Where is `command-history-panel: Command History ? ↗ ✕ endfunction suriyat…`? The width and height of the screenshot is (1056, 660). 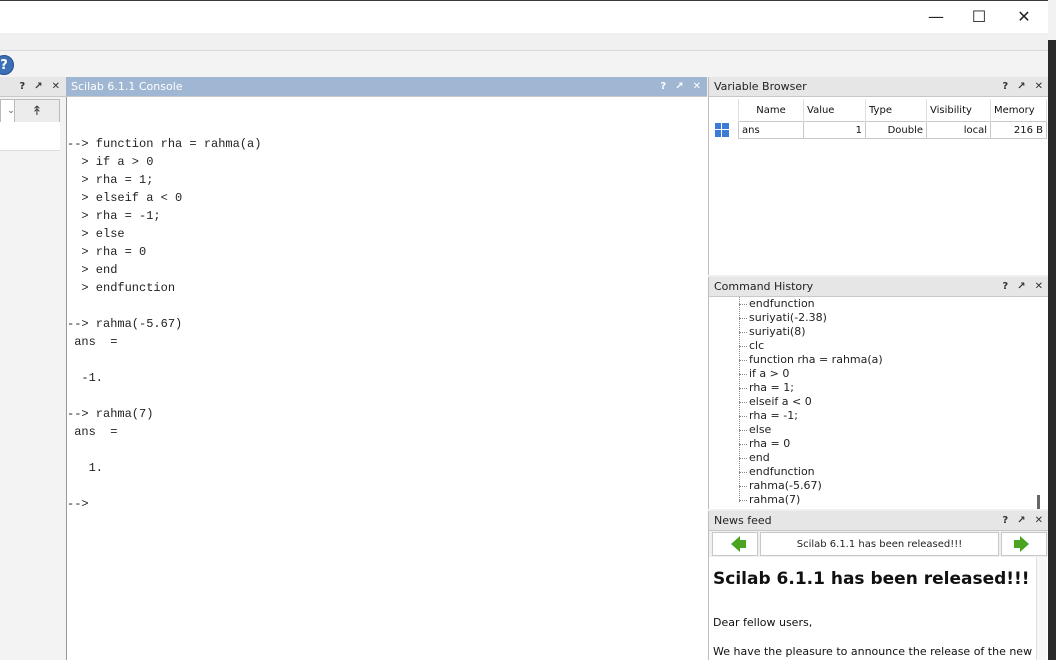
command-history-panel: Command History ? ↗ ✕ endfunction suriyat… is located at coordinates (878, 393).